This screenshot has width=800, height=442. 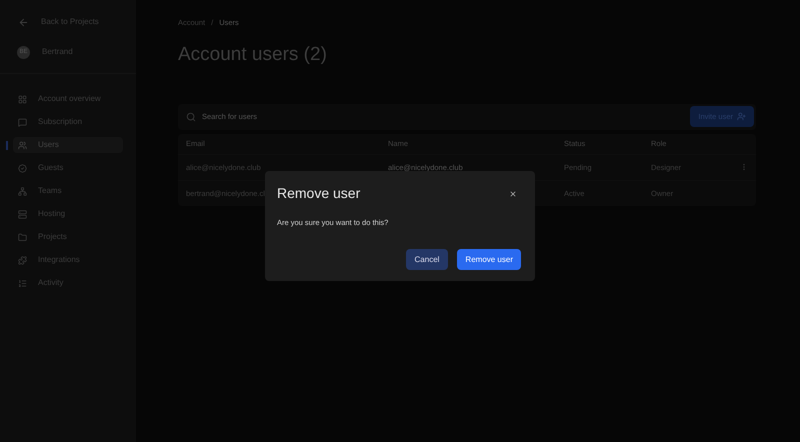 What do you see at coordinates (22, 99) in the screenshot?
I see `grid-icon` at bounding box center [22, 99].